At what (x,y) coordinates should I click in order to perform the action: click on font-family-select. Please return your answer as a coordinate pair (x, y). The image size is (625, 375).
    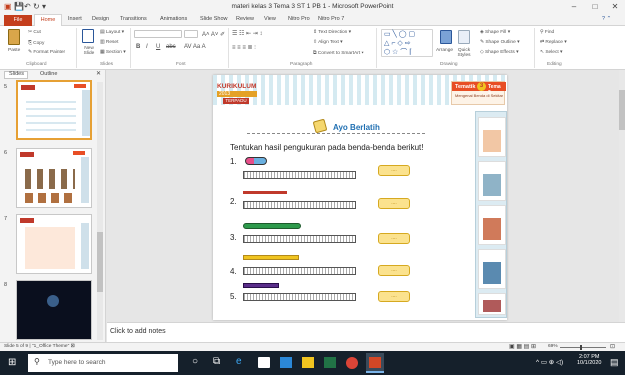
    Looking at the image, I should click on (158, 34).